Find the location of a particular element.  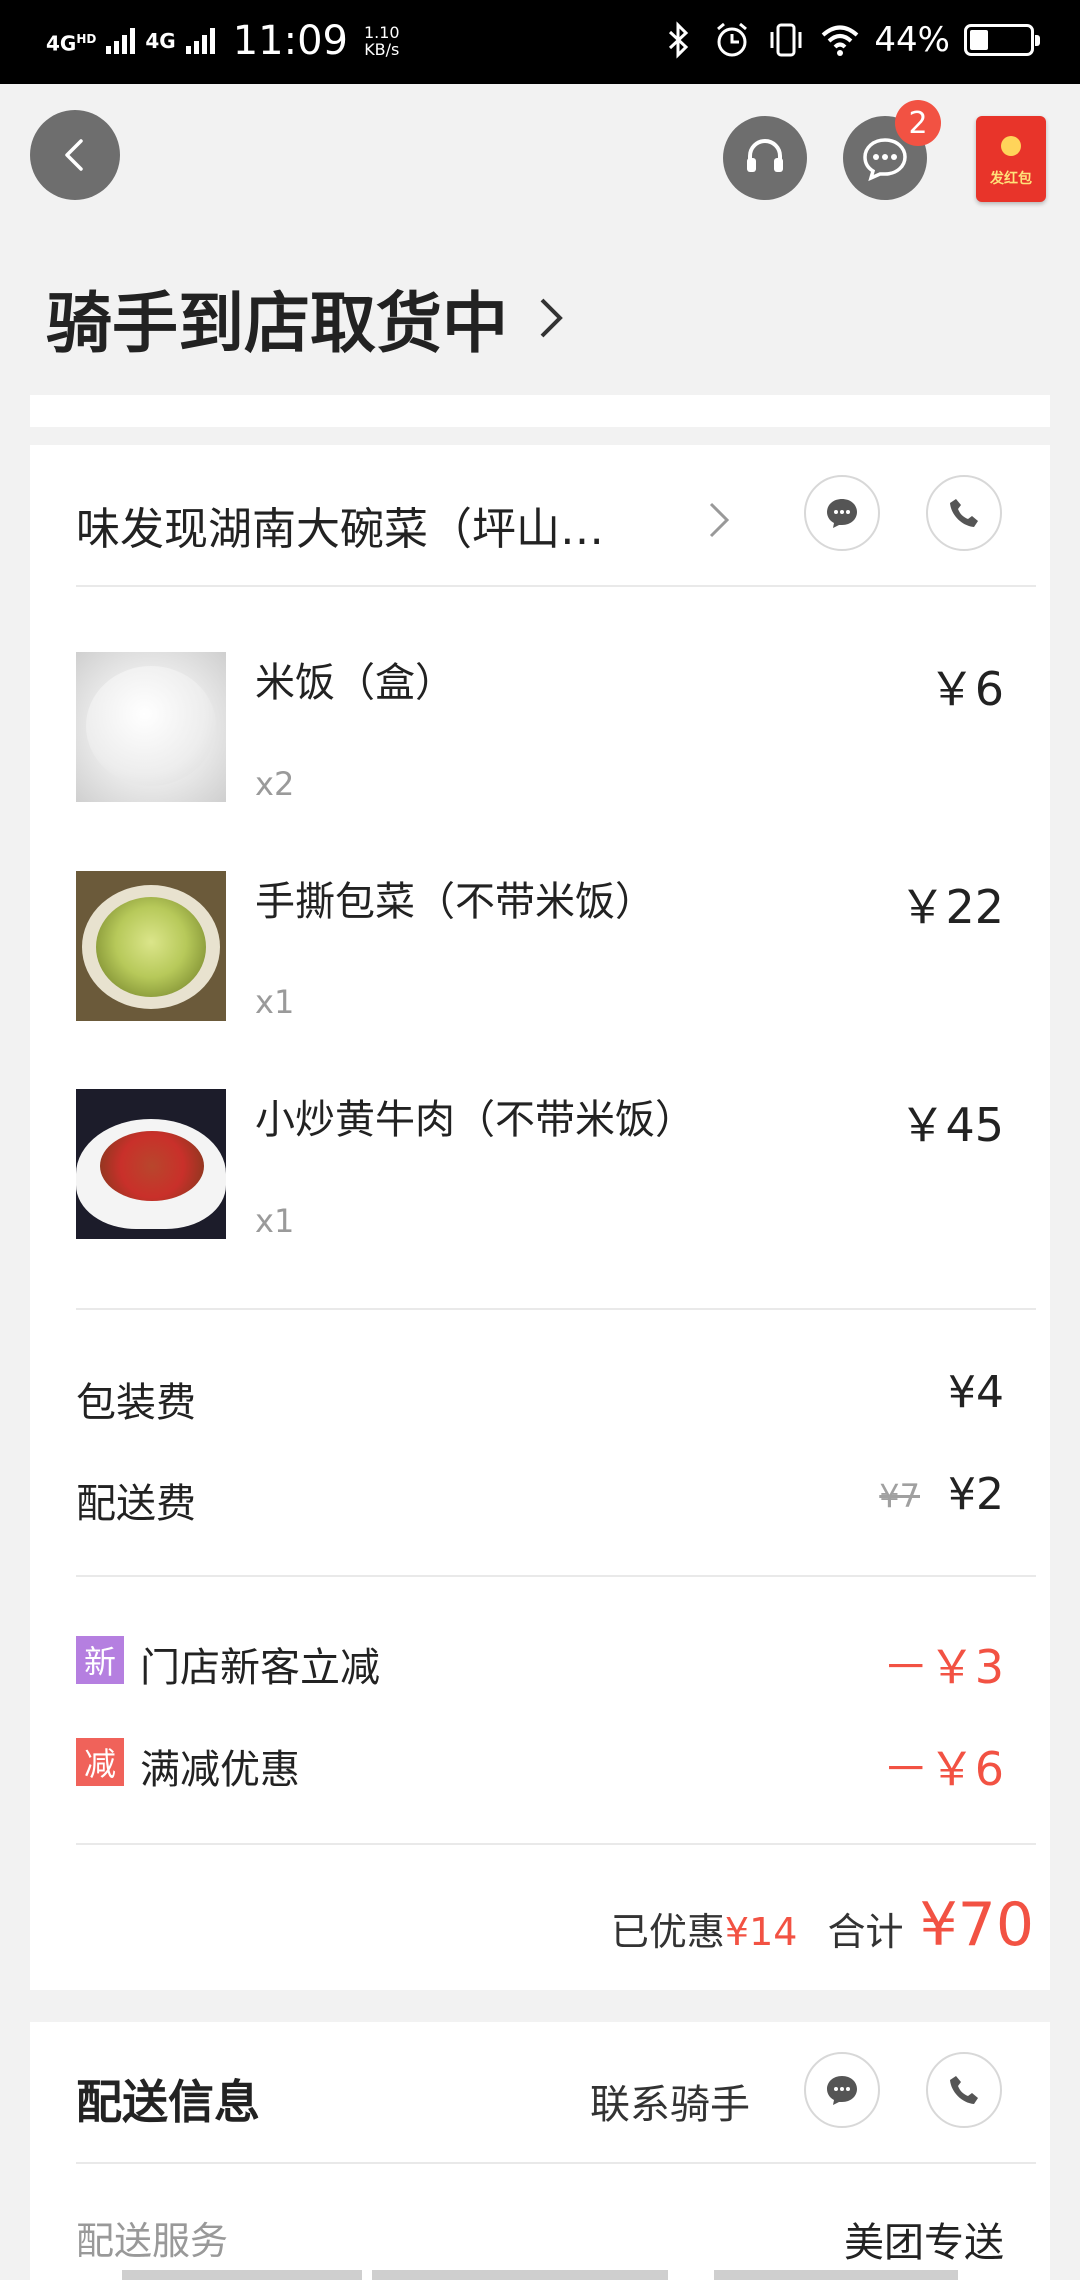

packaging-fee-label: 包装费 is located at coordinates (136, 1403).